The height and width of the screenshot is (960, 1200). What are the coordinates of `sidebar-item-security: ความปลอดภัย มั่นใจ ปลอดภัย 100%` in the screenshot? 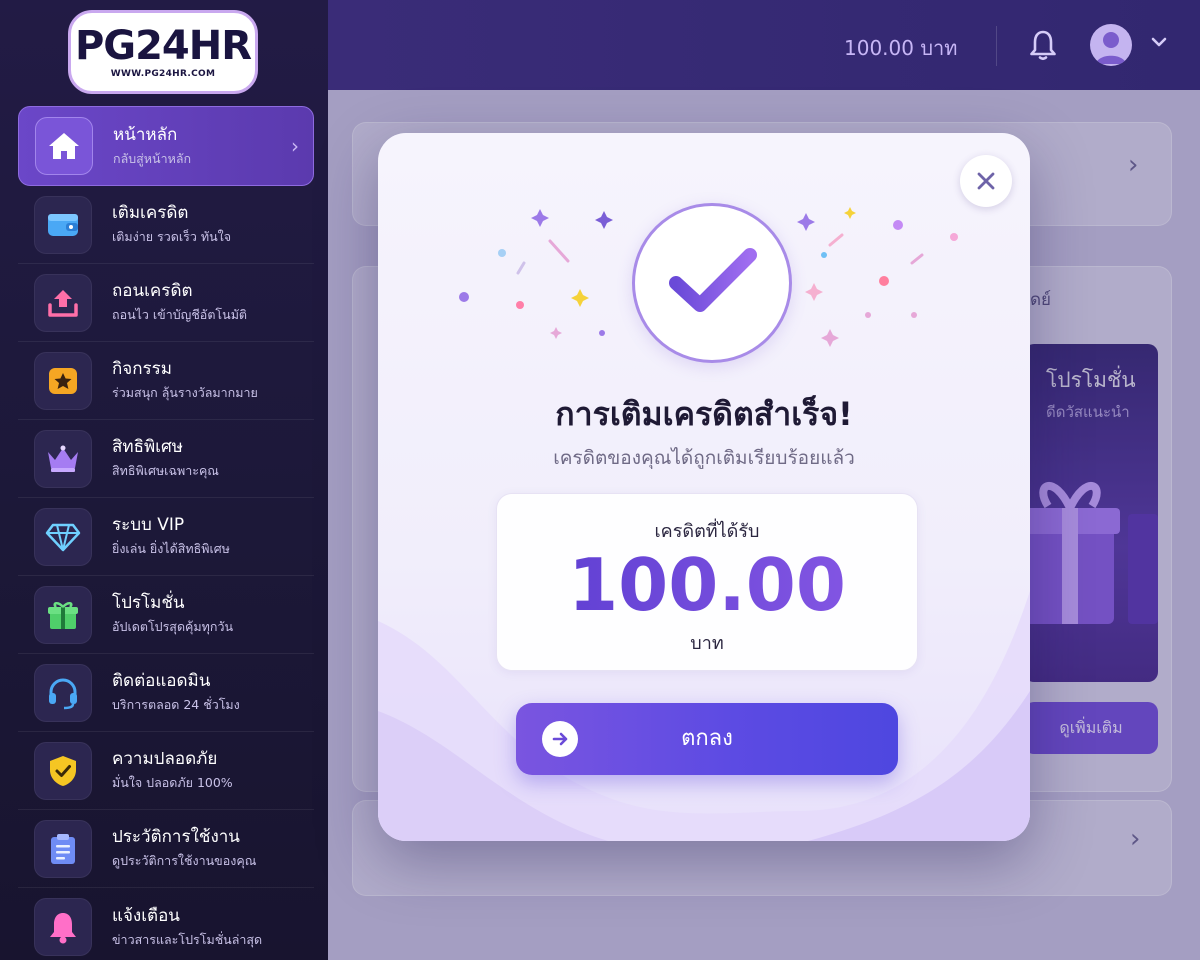 It's located at (166, 771).